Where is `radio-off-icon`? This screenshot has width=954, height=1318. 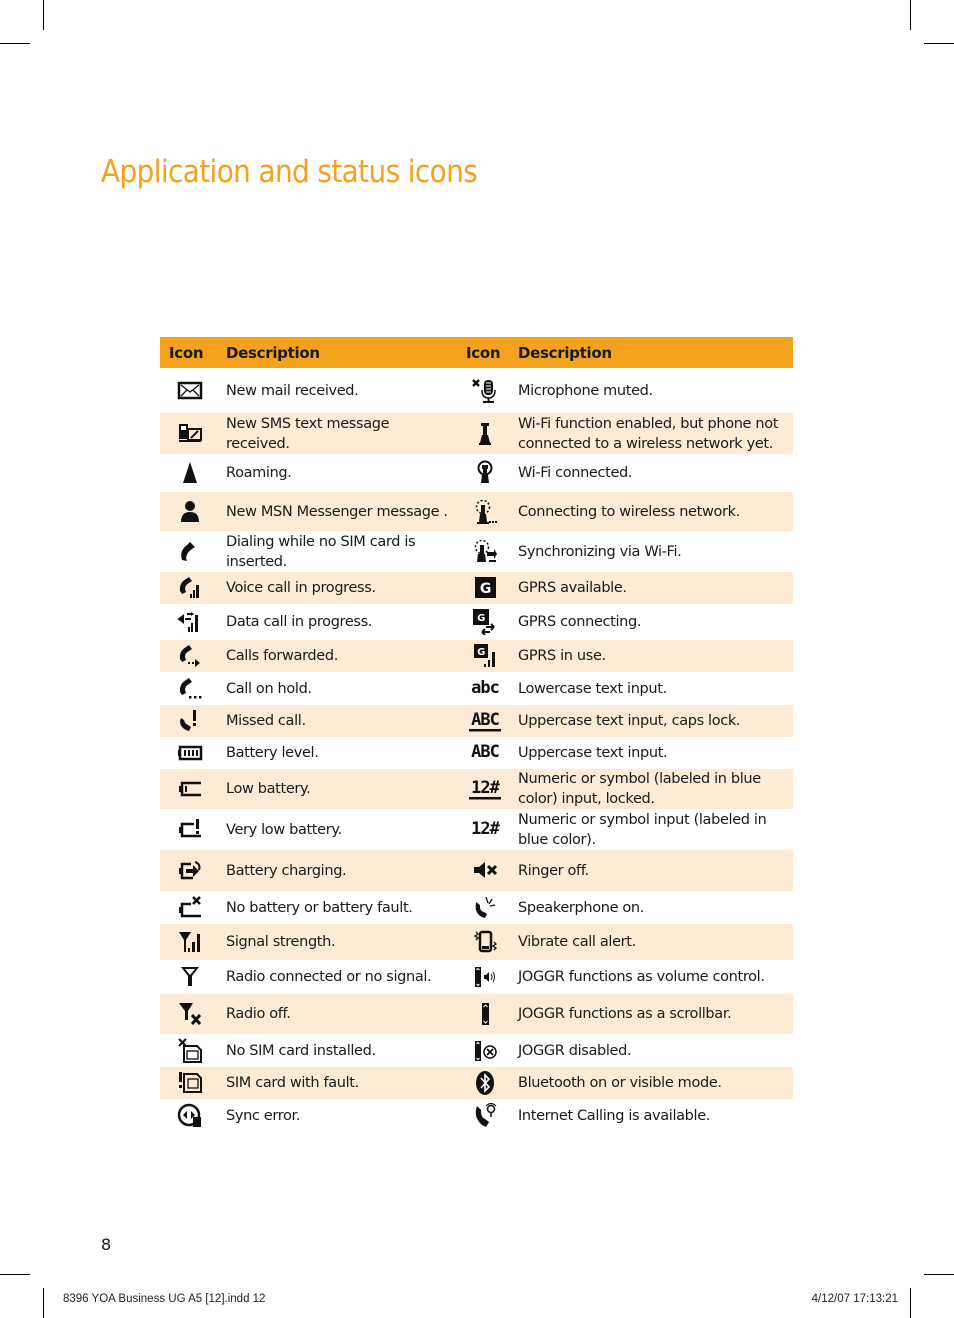
radio-off-icon is located at coordinates (190, 1014).